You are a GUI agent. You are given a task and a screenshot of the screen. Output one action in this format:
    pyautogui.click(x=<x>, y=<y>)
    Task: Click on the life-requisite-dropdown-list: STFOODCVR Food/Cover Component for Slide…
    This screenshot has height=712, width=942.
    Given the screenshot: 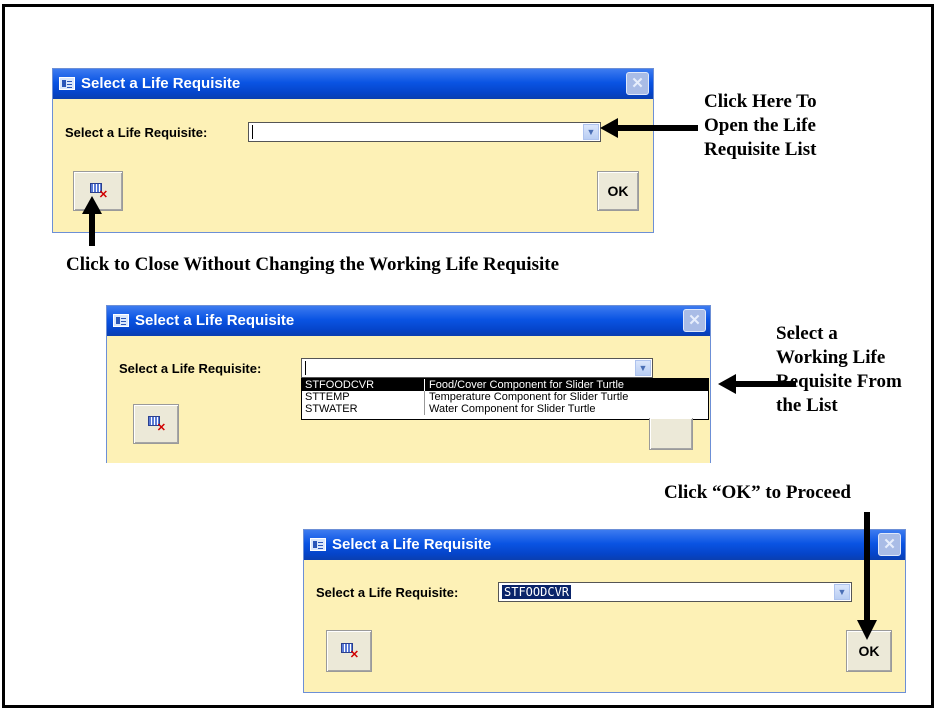 What is the action you would take?
    pyautogui.click(x=505, y=399)
    